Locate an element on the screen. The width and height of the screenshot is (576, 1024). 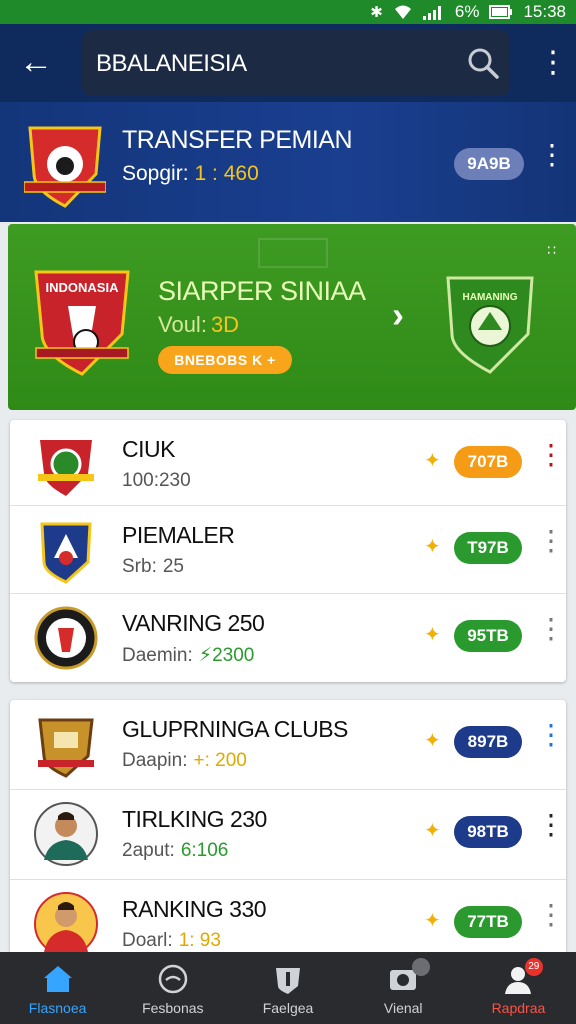
transfer-title: TRANSFER PEMIAN is located at coordinates (237, 140).